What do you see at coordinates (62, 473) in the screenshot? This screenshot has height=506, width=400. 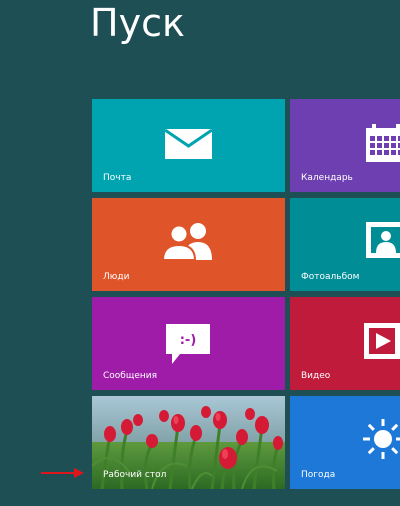 I see `red-arrow-annotation` at bounding box center [62, 473].